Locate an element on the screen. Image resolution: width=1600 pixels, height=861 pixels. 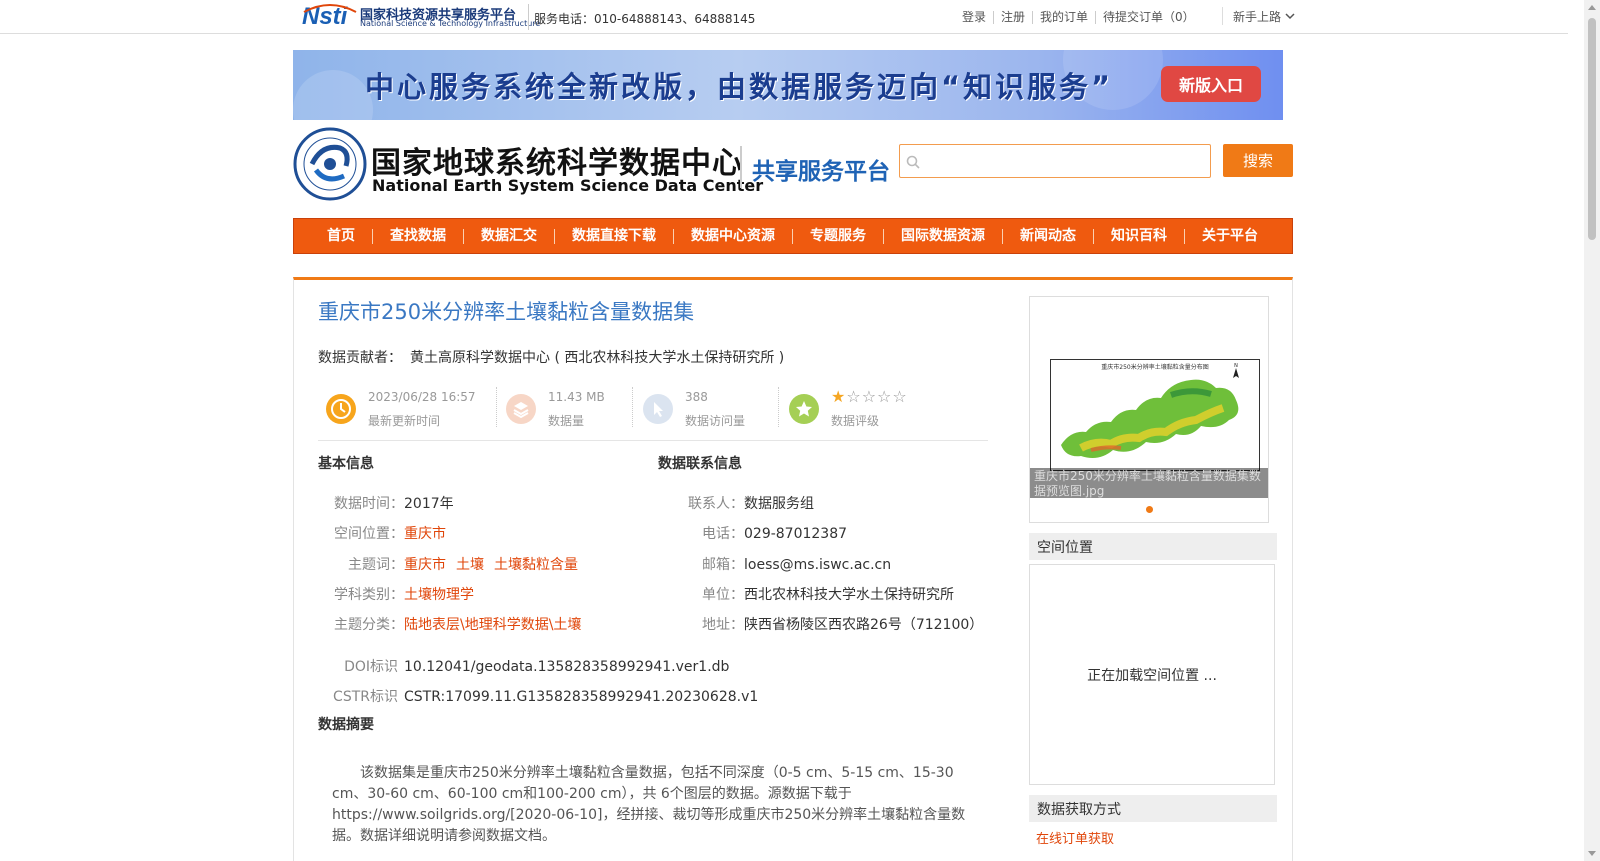
search-input is located at coordinates (1064, 161).